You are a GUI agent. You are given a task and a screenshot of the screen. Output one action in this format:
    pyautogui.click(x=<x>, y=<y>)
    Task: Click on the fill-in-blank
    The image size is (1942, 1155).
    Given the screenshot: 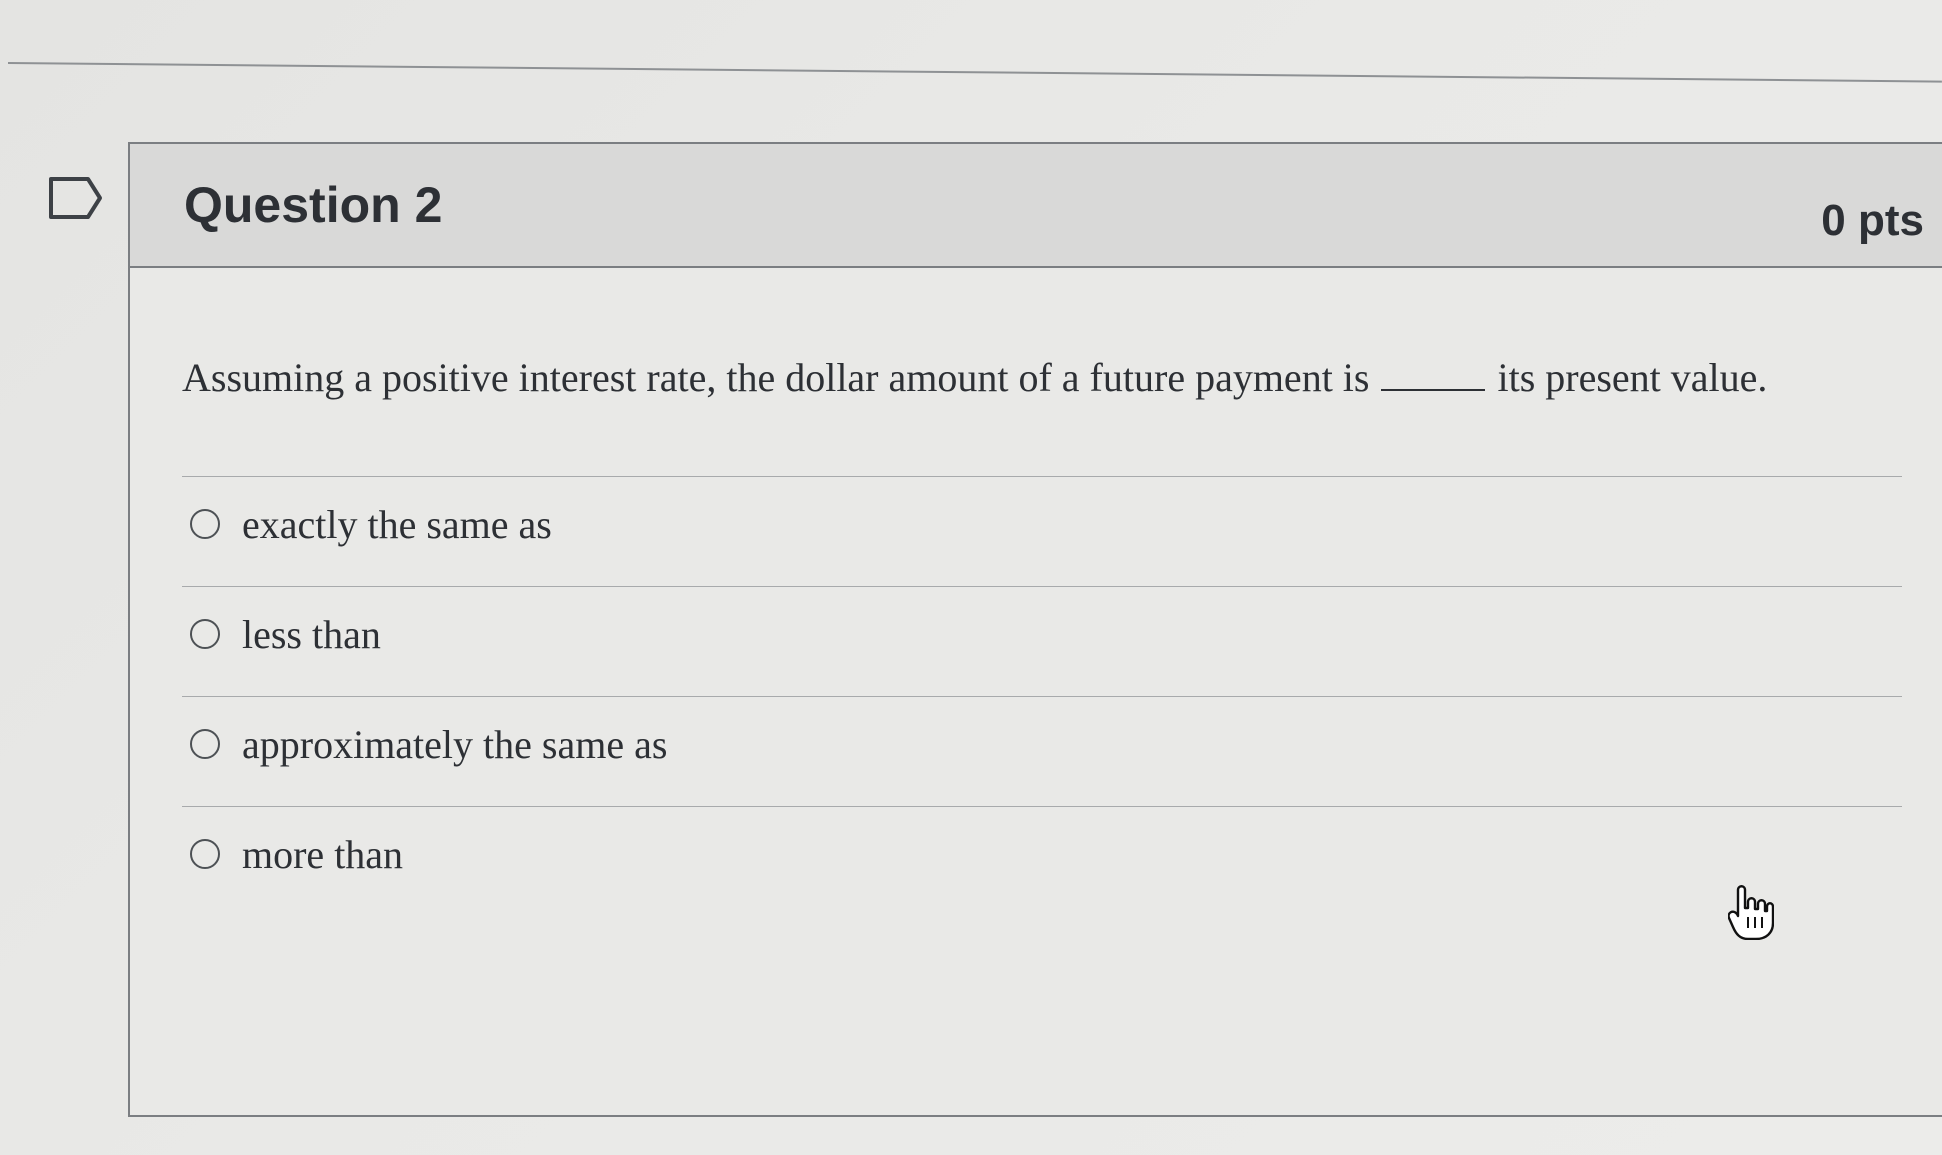 What is the action you would take?
    pyautogui.click(x=1433, y=375)
    